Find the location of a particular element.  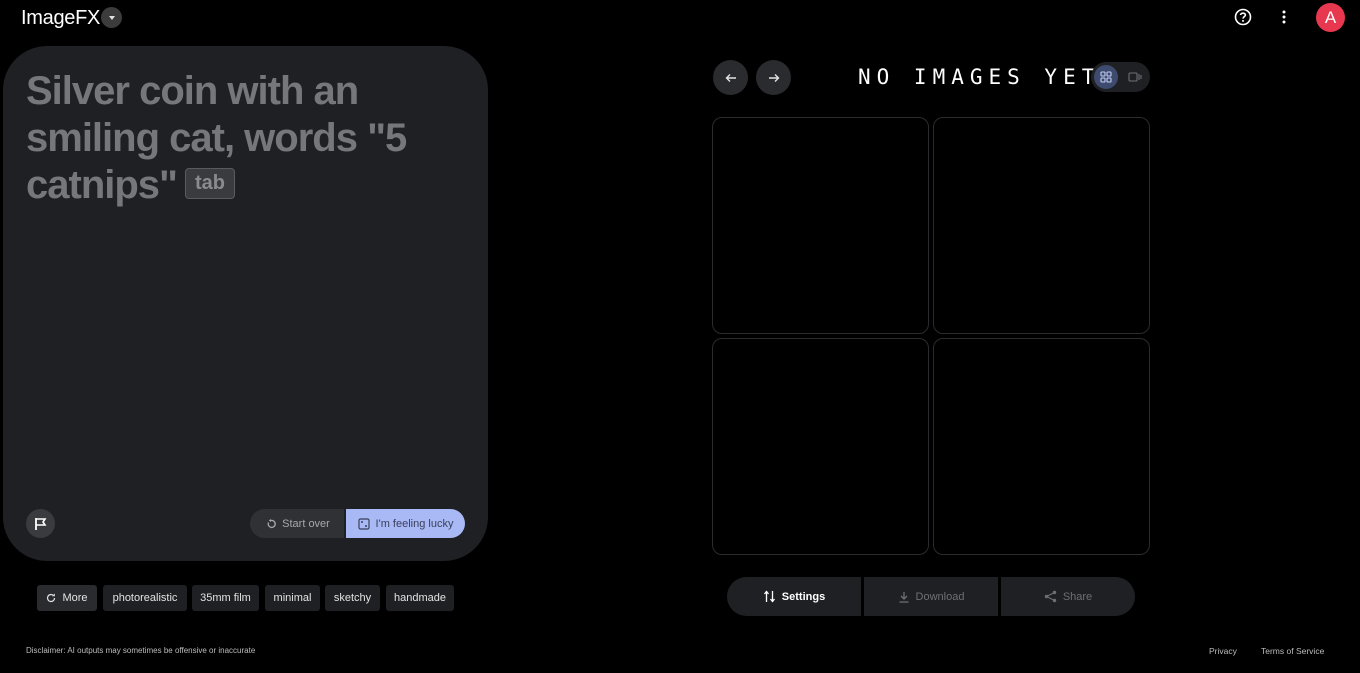

more-options-button is located at coordinates (1284, 17).